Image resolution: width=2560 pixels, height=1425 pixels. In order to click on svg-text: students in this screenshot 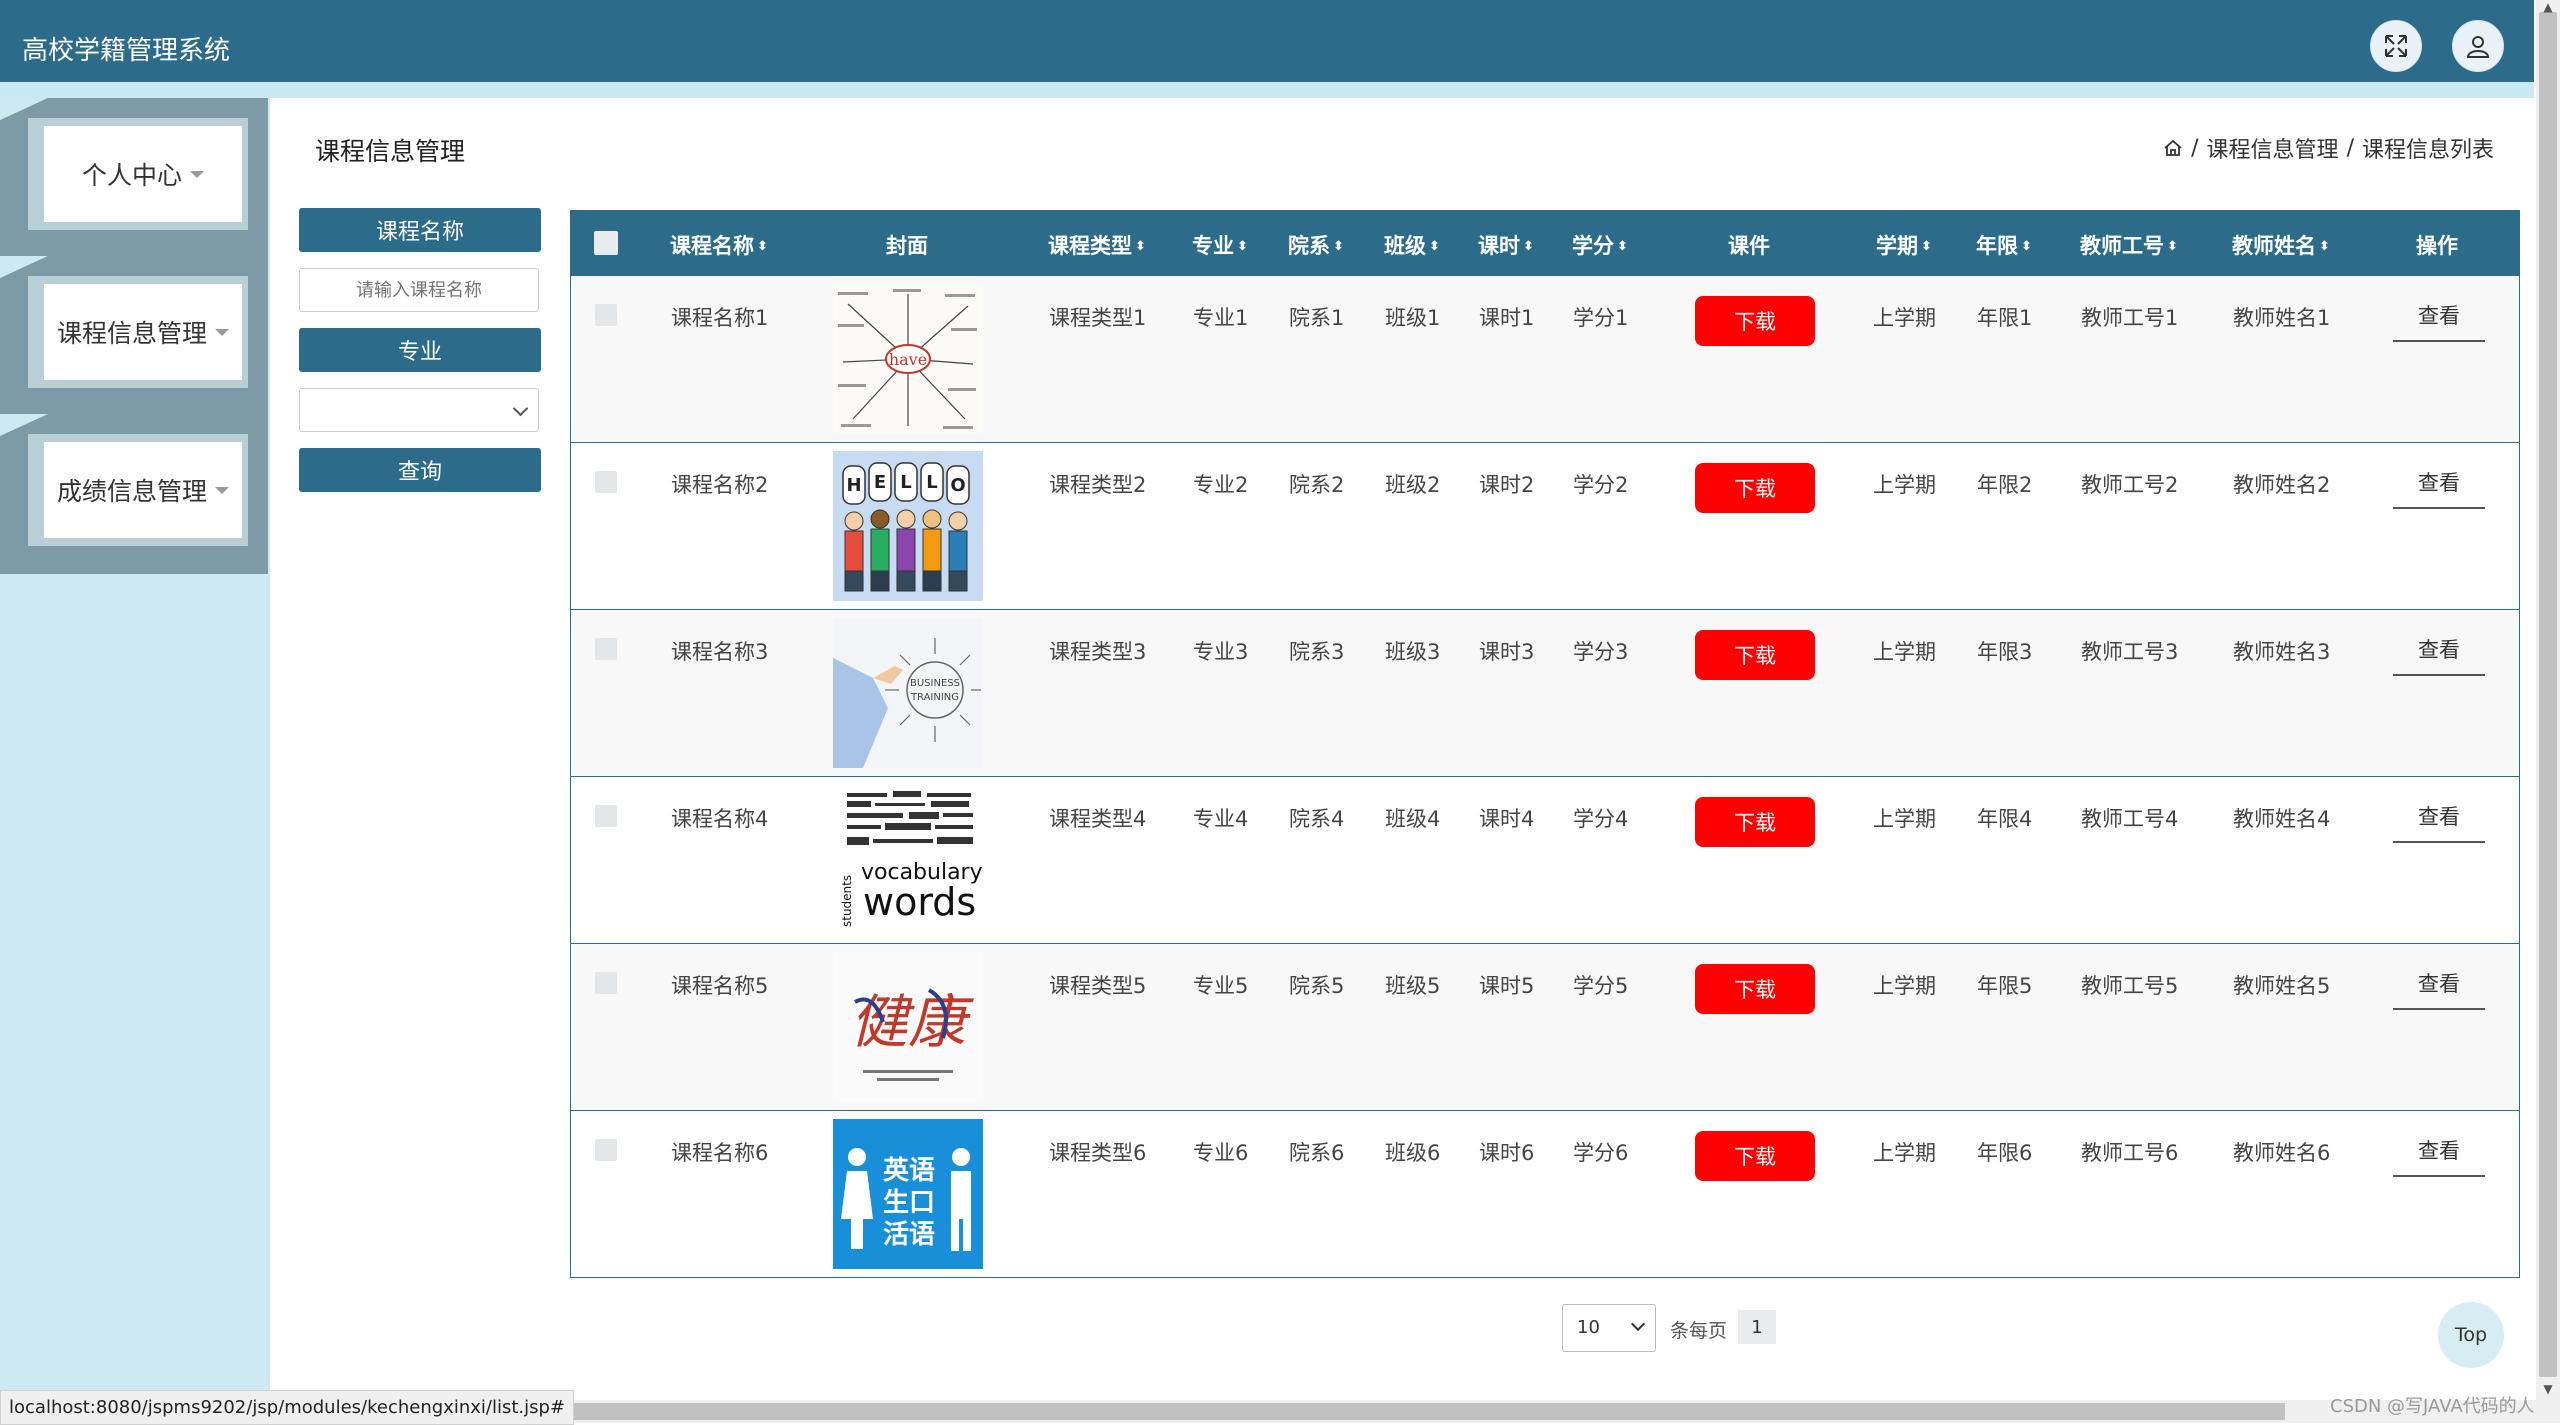, I will do `click(847, 901)`.